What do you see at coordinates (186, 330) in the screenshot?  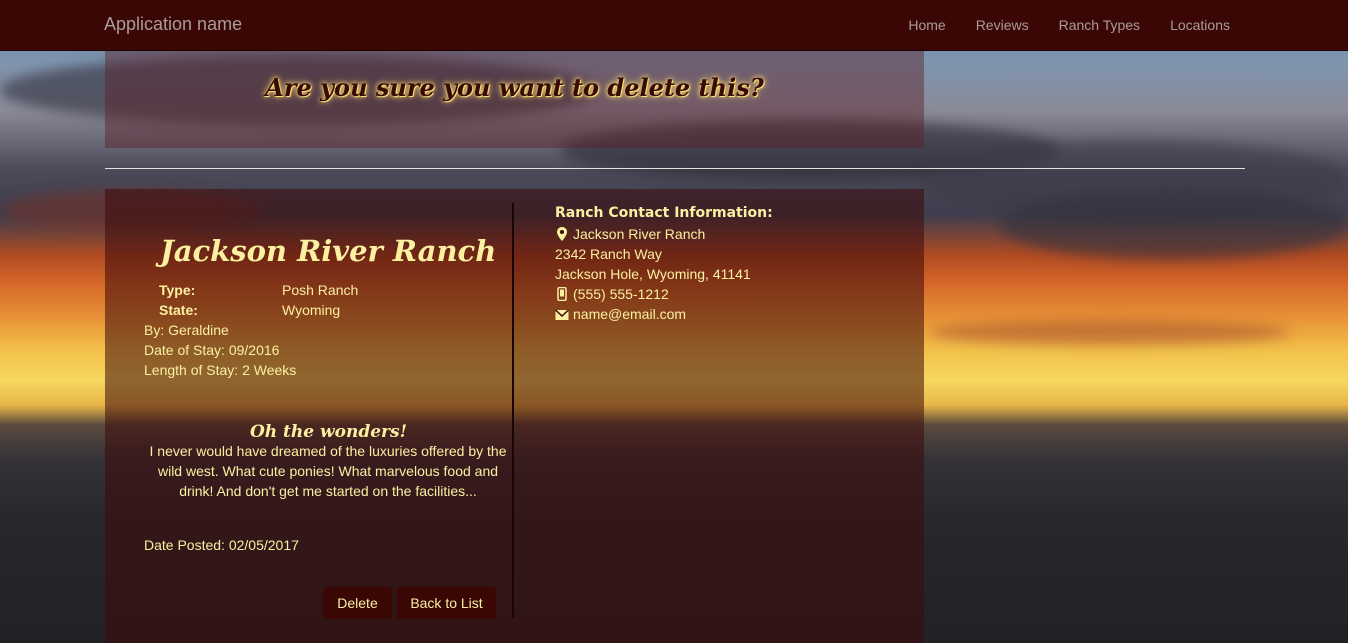 I see `review-author: By: Geraldine` at bounding box center [186, 330].